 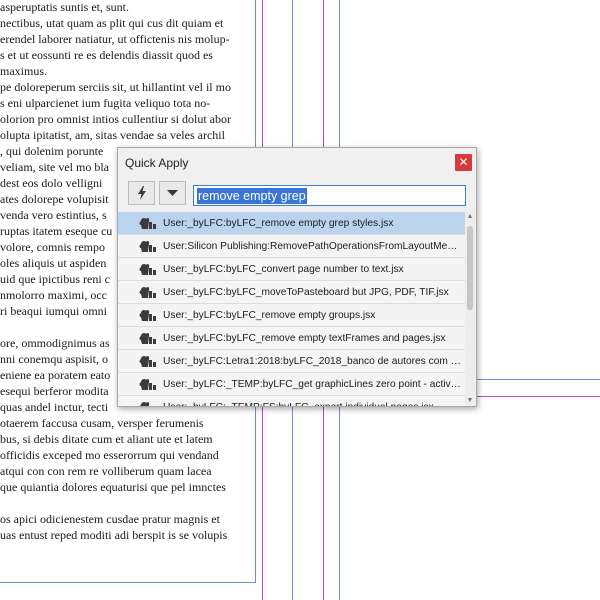 I want to click on scroll-up-icon: ▲, so click(x=470, y=217).